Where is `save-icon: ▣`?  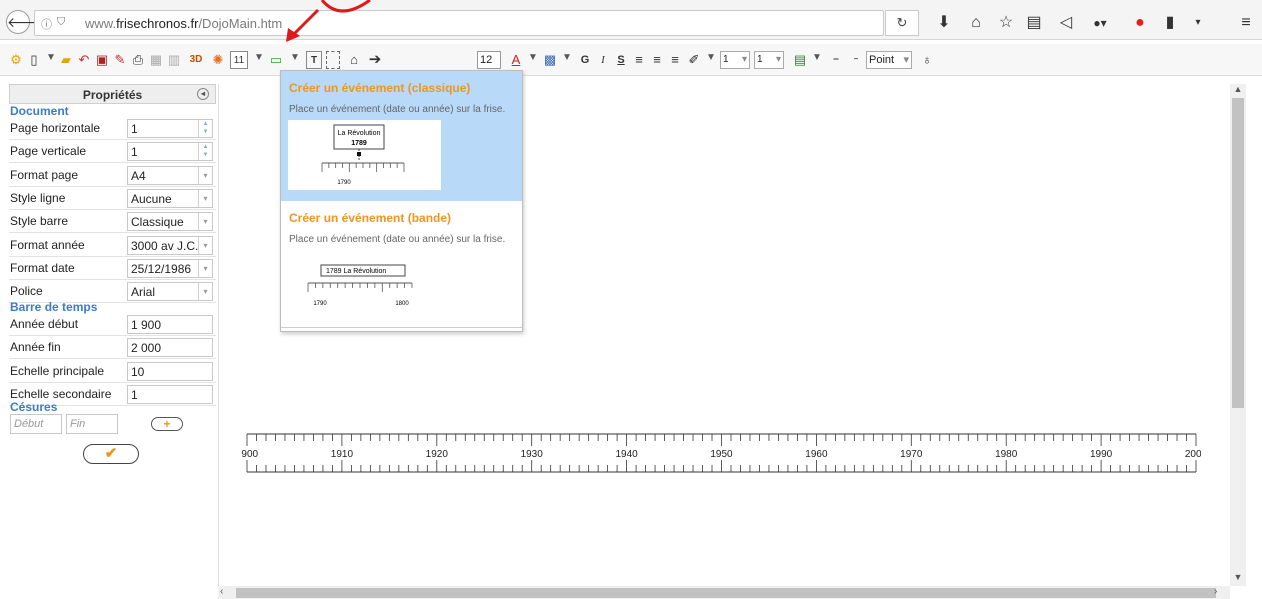
save-icon: ▣ is located at coordinates (102, 60).